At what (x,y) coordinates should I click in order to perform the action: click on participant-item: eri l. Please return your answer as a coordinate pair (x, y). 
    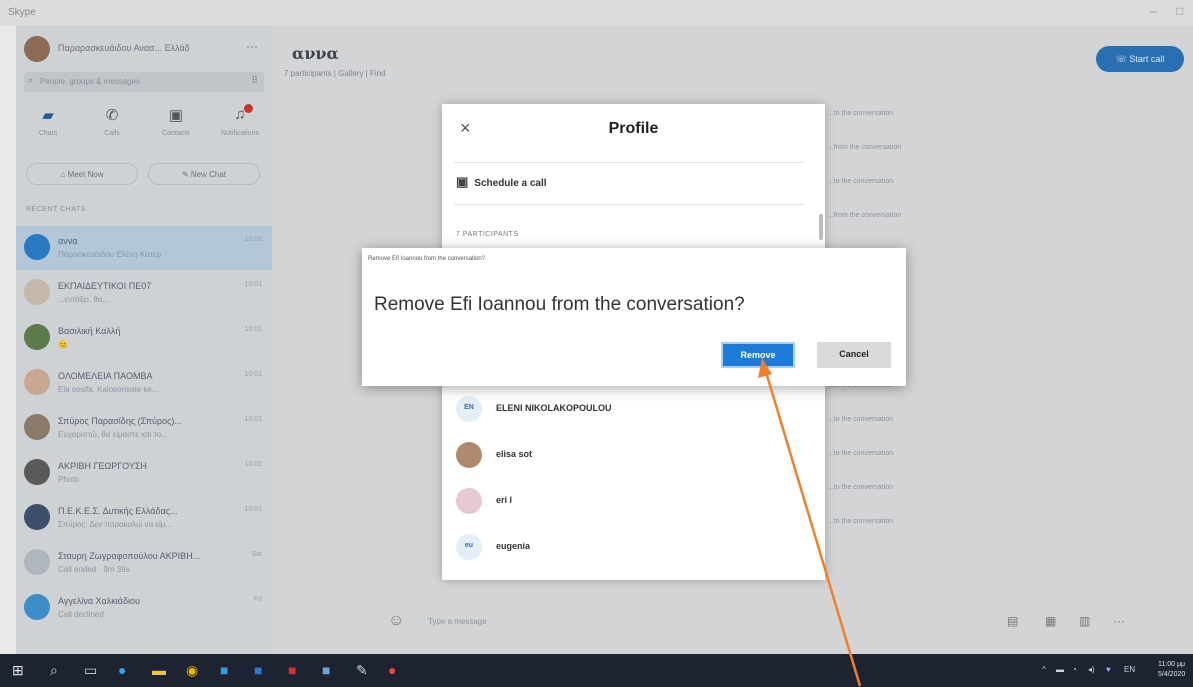
    Looking at the image, I should click on (631, 501).